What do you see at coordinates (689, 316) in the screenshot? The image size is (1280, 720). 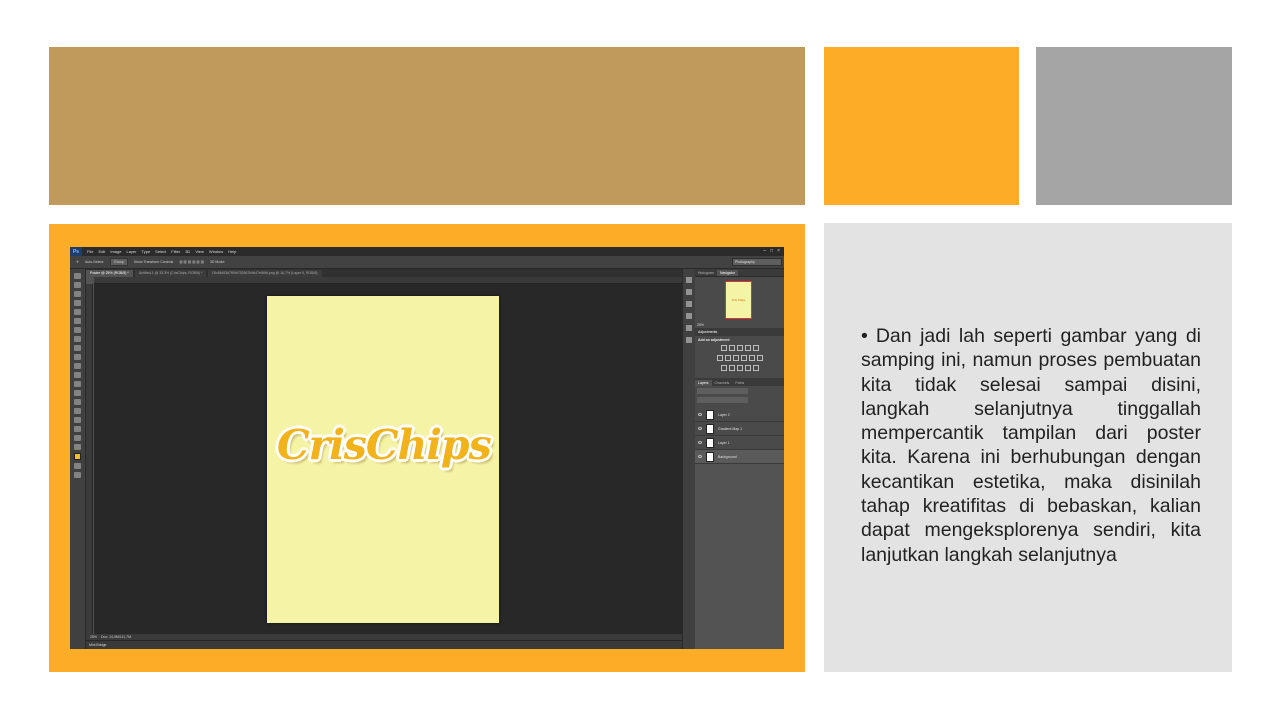 I see `brush-panel-icon` at bounding box center [689, 316].